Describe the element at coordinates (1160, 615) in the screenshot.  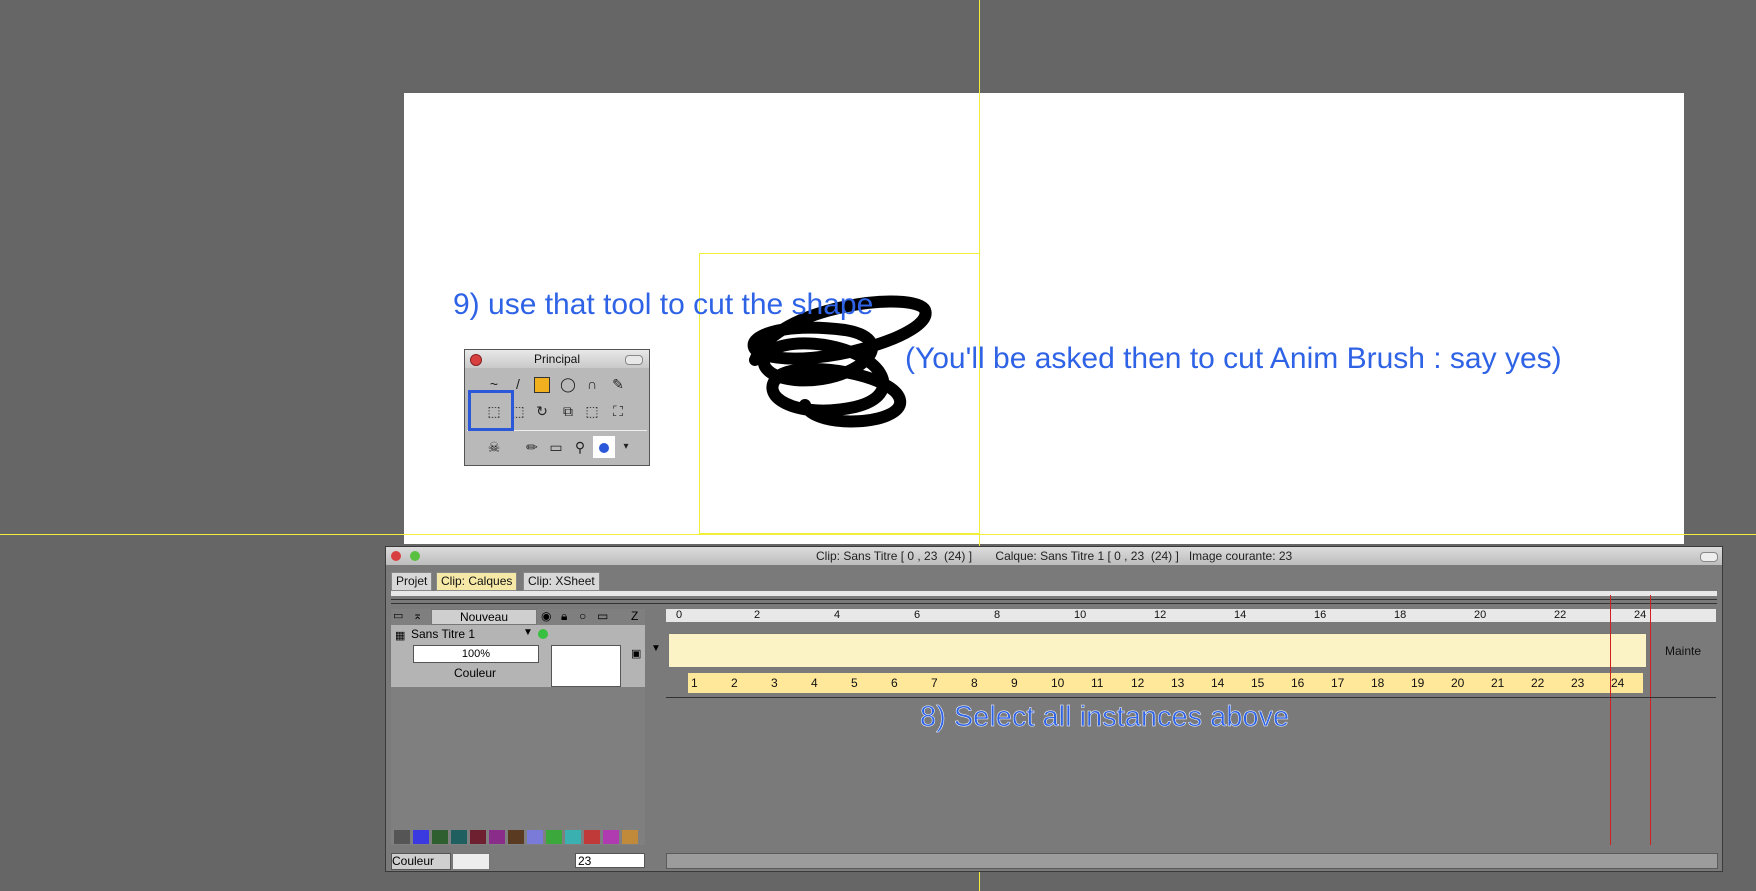
I see `ruler-tick: 12` at that location.